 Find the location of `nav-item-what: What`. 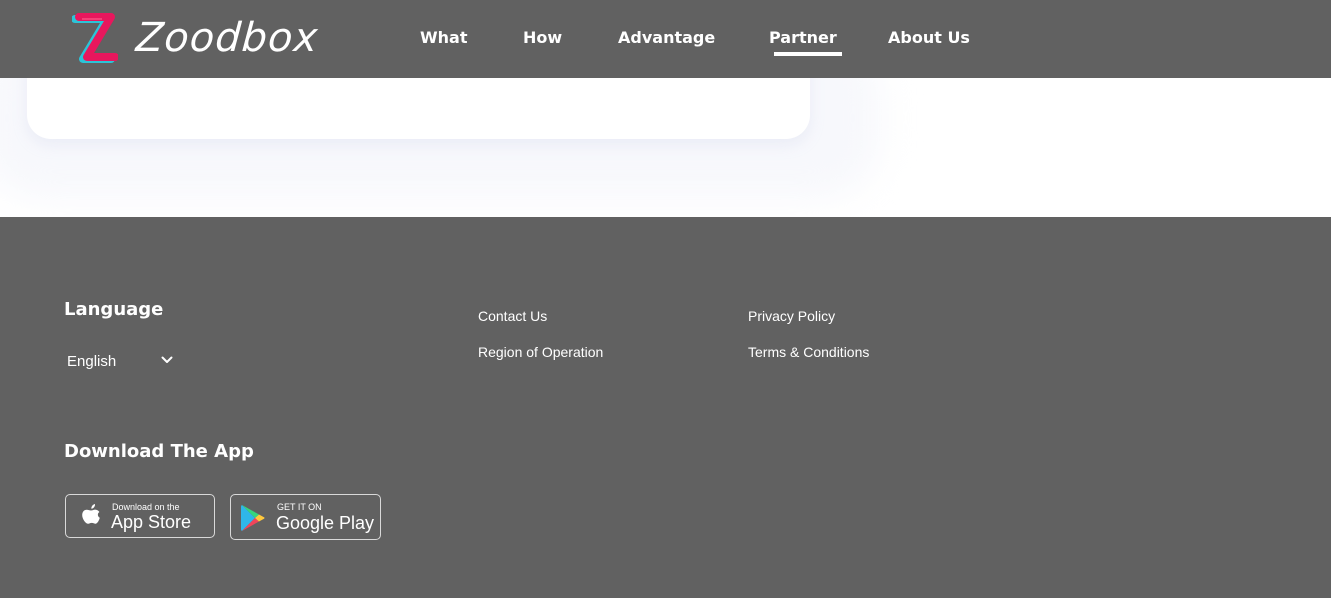

nav-item-what: What is located at coordinates (443, 38).